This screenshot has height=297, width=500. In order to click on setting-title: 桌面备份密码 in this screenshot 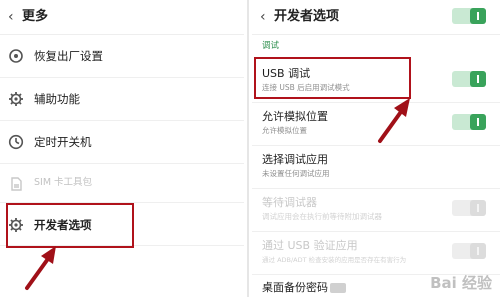, I will do `click(295, 287)`.